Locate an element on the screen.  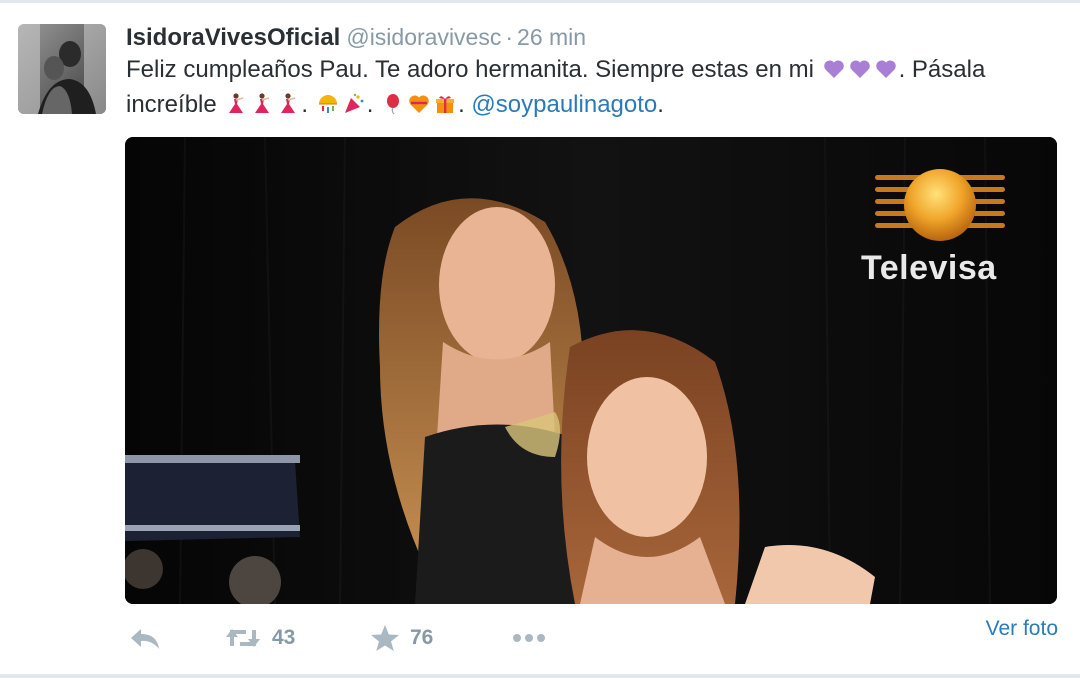
avatar-photo is located at coordinates (62, 69).